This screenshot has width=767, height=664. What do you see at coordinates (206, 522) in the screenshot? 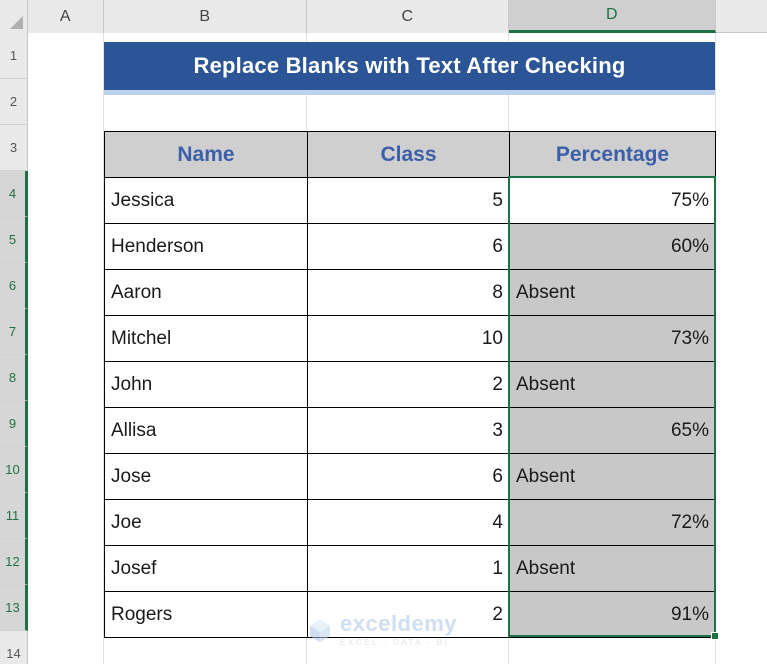
I see `cell-name: Joe` at bounding box center [206, 522].